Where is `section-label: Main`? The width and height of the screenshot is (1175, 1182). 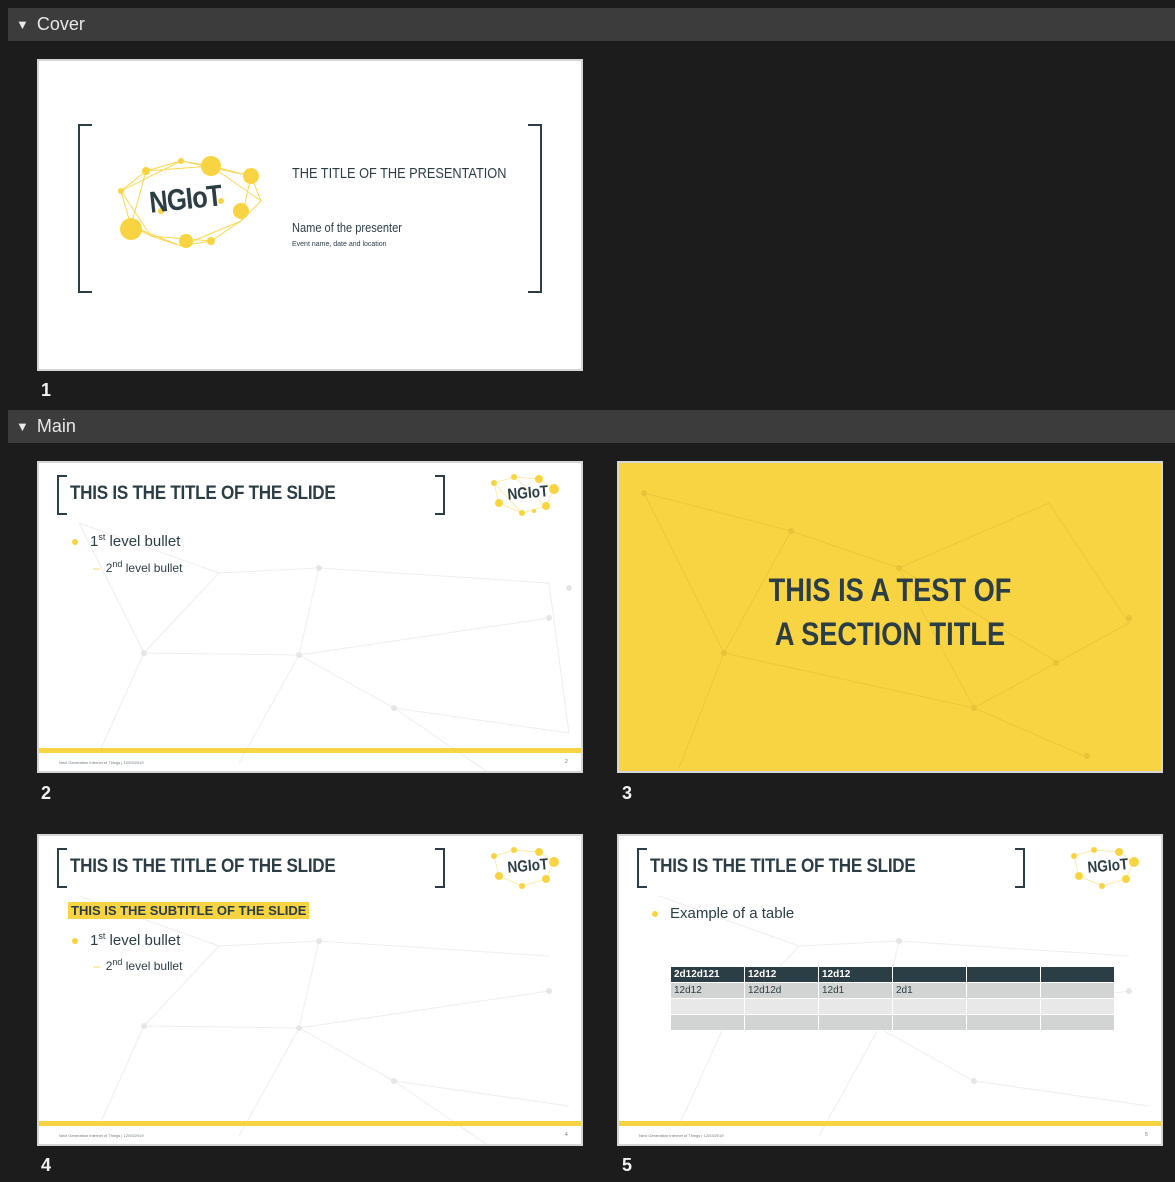
section-label: Main is located at coordinates (56, 426).